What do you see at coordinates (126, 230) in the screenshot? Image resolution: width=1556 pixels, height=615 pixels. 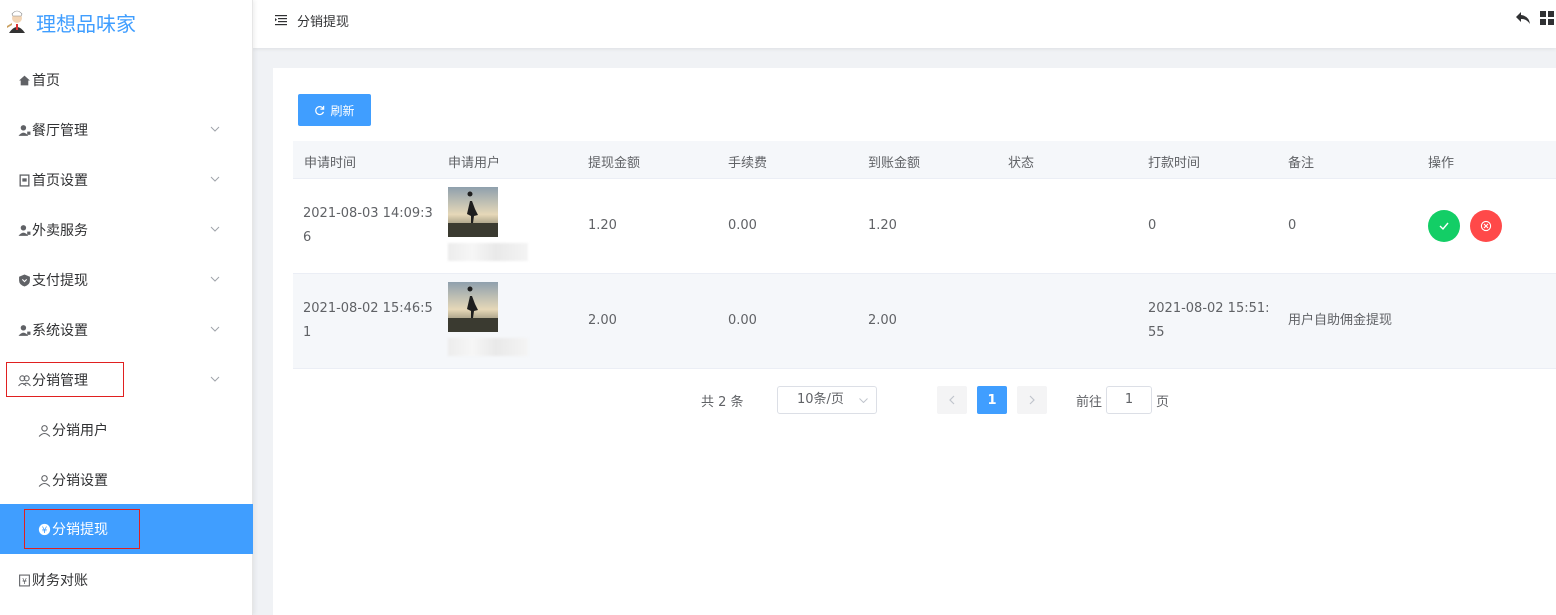 I see `sidebar-item-takeout: 外卖服务` at bounding box center [126, 230].